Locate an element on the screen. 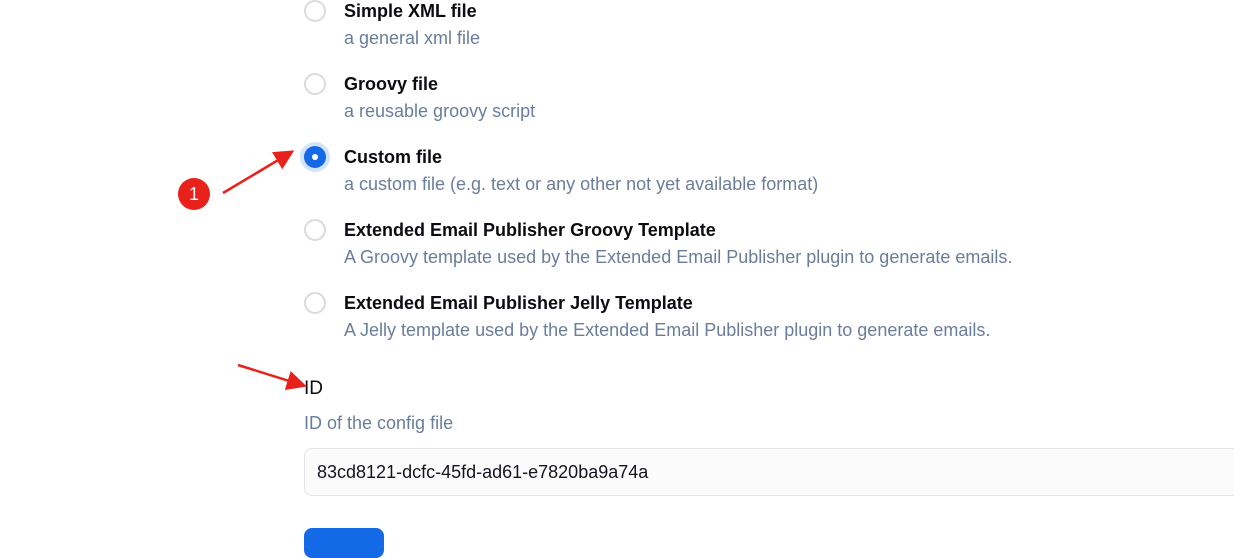 This screenshot has width=1234, height=558. option-title: Groovy file is located at coordinates (391, 84).